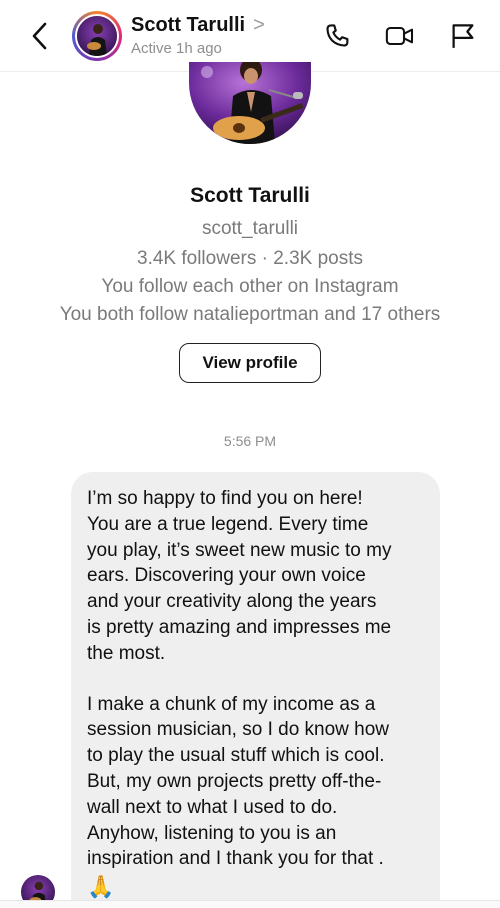 Image resolution: width=500 pixels, height=908 pixels. I want to click on audio-call-button, so click(338, 36).